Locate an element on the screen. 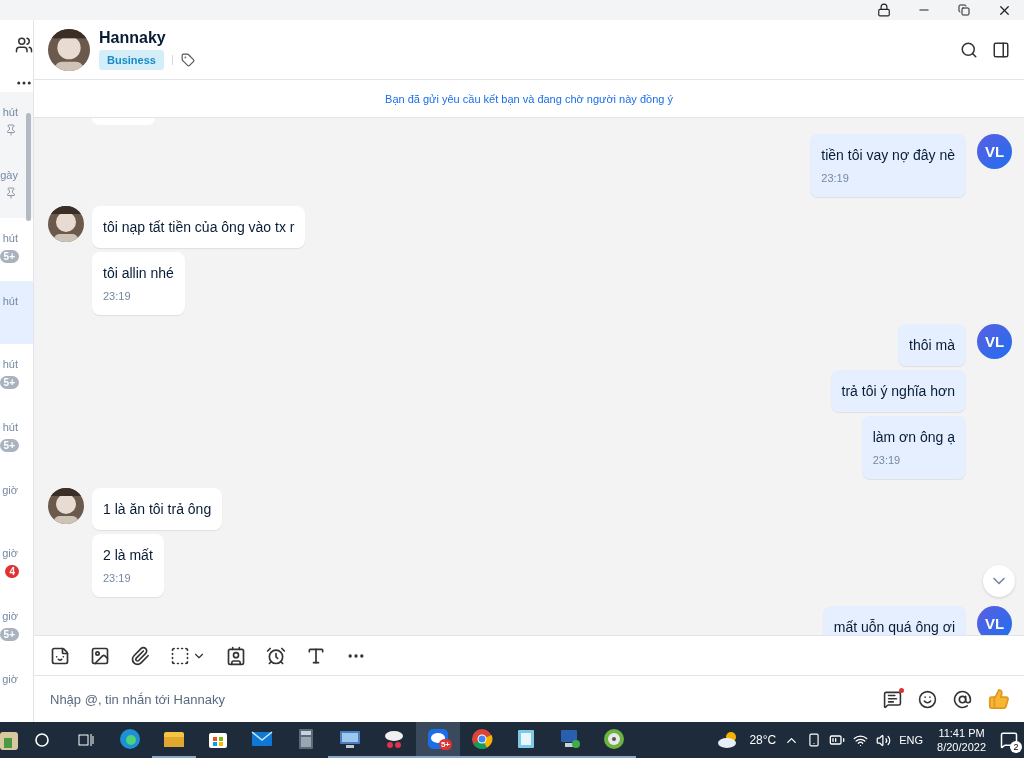 This screenshot has height=758, width=1024. conversation-item: hút is located at coordinates (16, 312).